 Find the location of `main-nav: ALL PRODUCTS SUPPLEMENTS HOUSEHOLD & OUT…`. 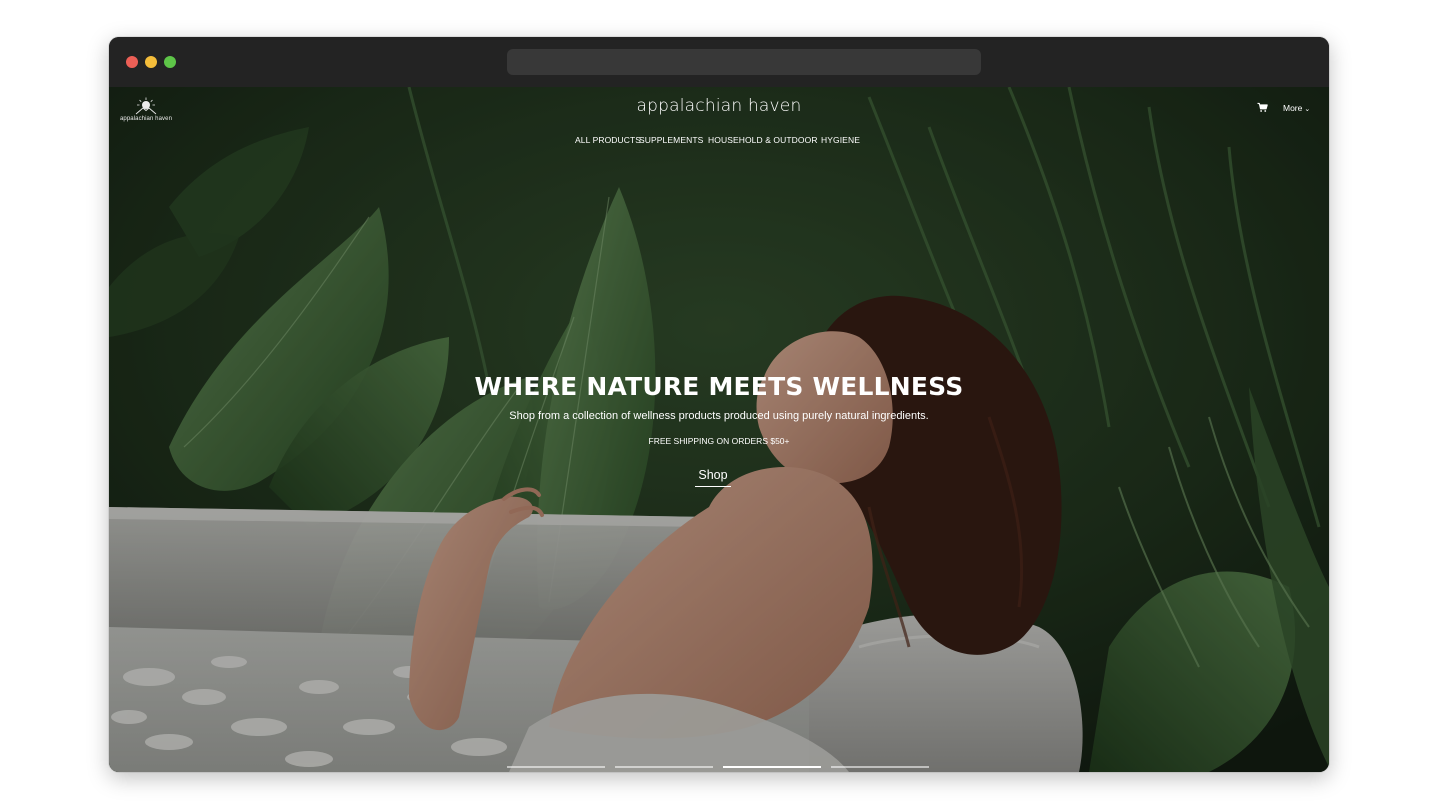

main-nav: ALL PRODUCTS SUPPLEMENTS HOUSEHOLD & OUT… is located at coordinates (719, 142).